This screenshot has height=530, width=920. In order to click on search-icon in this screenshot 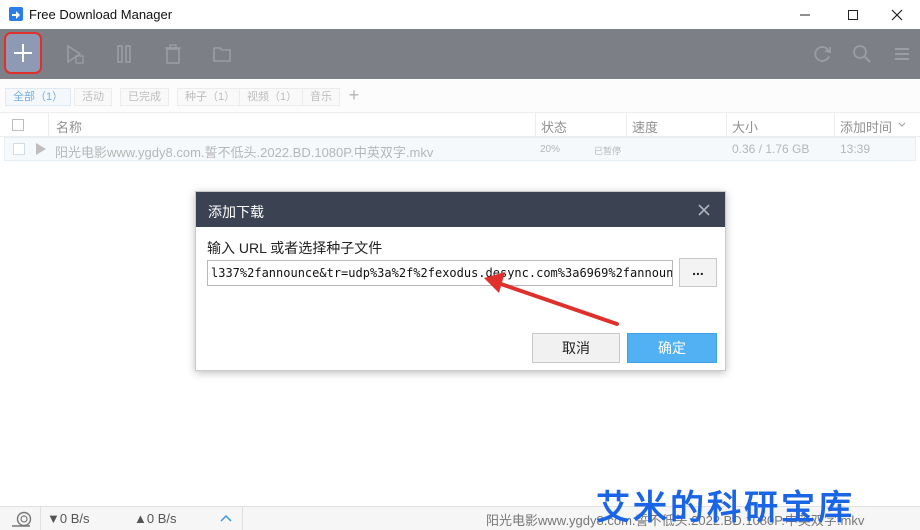, I will do `click(862, 54)`.